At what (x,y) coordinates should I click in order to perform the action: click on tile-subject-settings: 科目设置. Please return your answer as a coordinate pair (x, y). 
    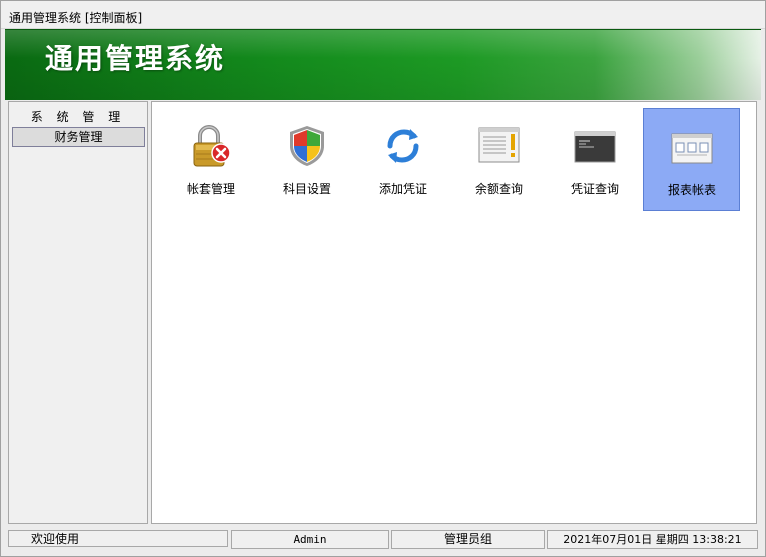
    Looking at the image, I should click on (307, 158).